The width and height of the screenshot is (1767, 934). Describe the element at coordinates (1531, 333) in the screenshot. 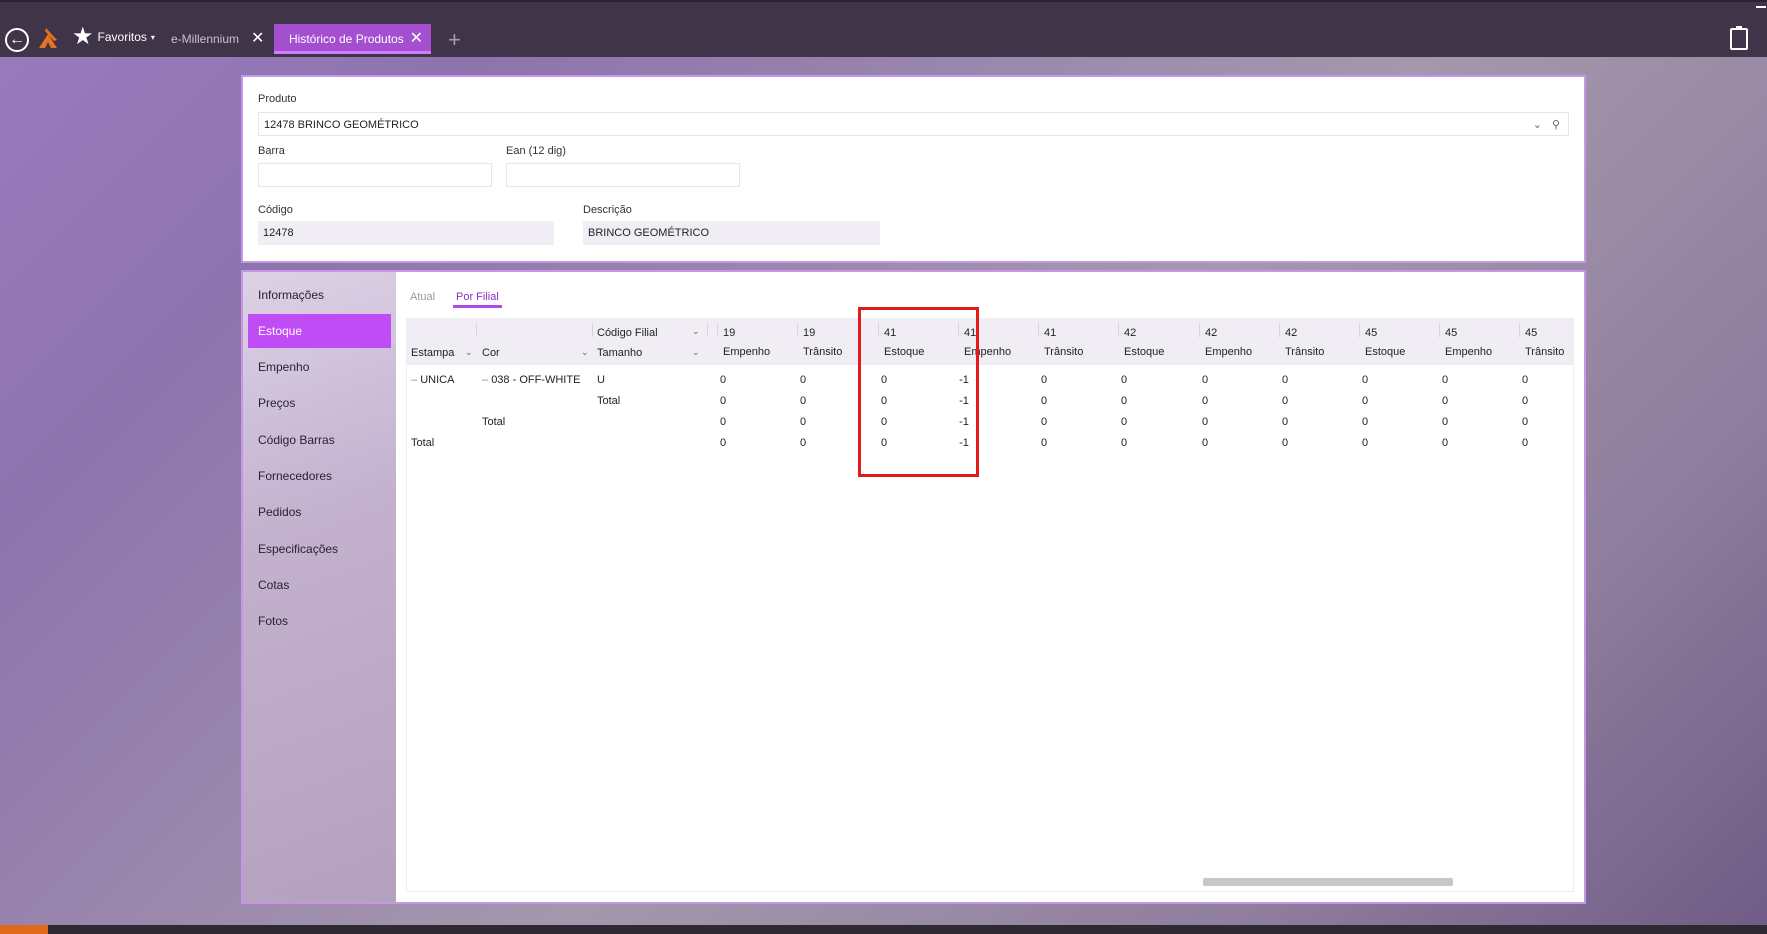

I see `filial-code: 45` at that location.